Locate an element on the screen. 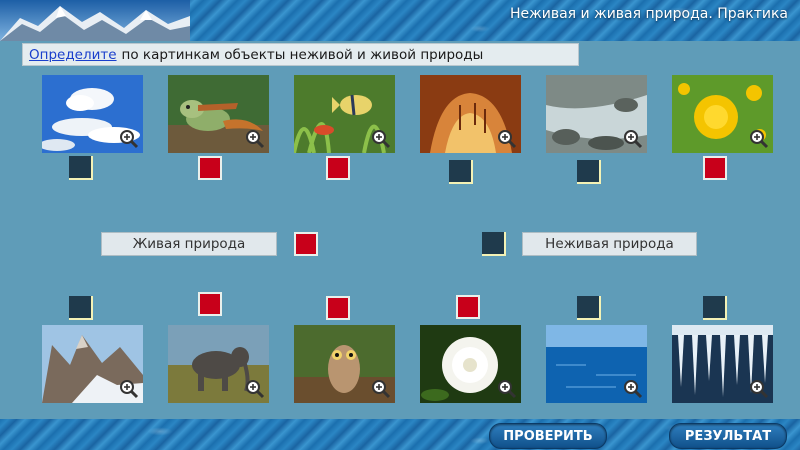 The width and height of the screenshot is (800, 450). marker-clouds is located at coordinates (81, 168).